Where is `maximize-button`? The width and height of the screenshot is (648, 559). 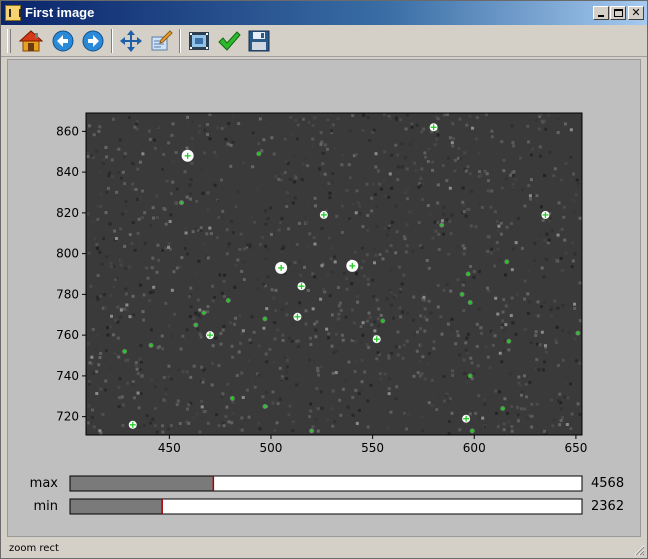
maximize-button is located at coordinates (618, 13).